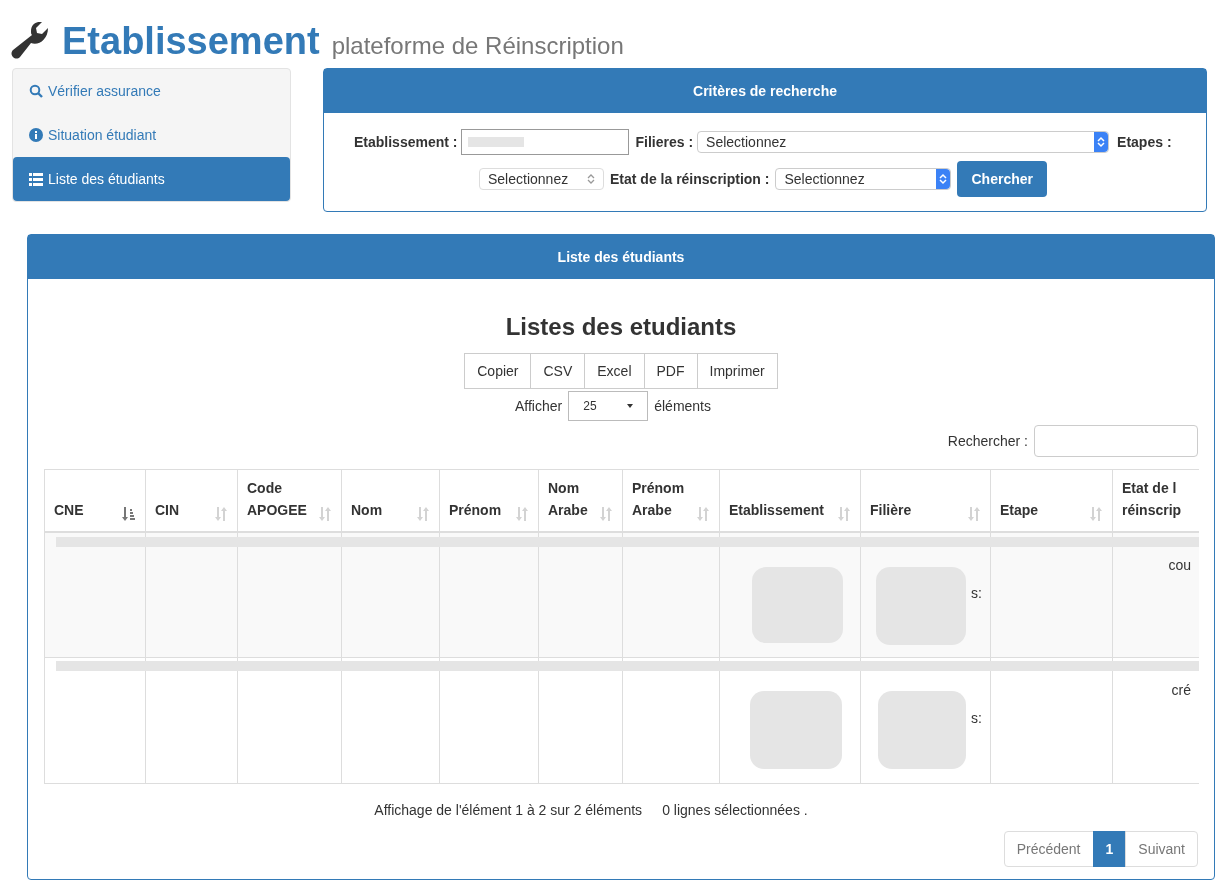  Describe the element at coordinates (608, 406) in the screenshot. I see `length-select: 25` at that location.